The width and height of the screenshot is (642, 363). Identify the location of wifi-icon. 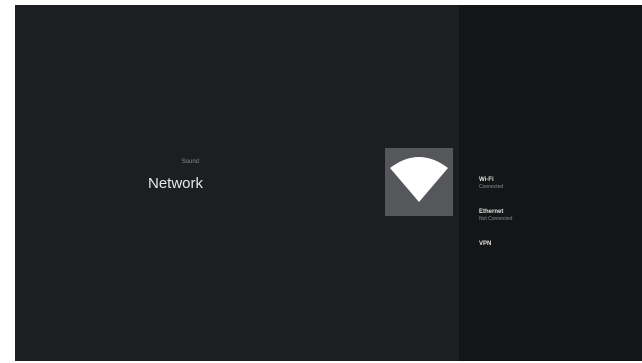
(419, 179).